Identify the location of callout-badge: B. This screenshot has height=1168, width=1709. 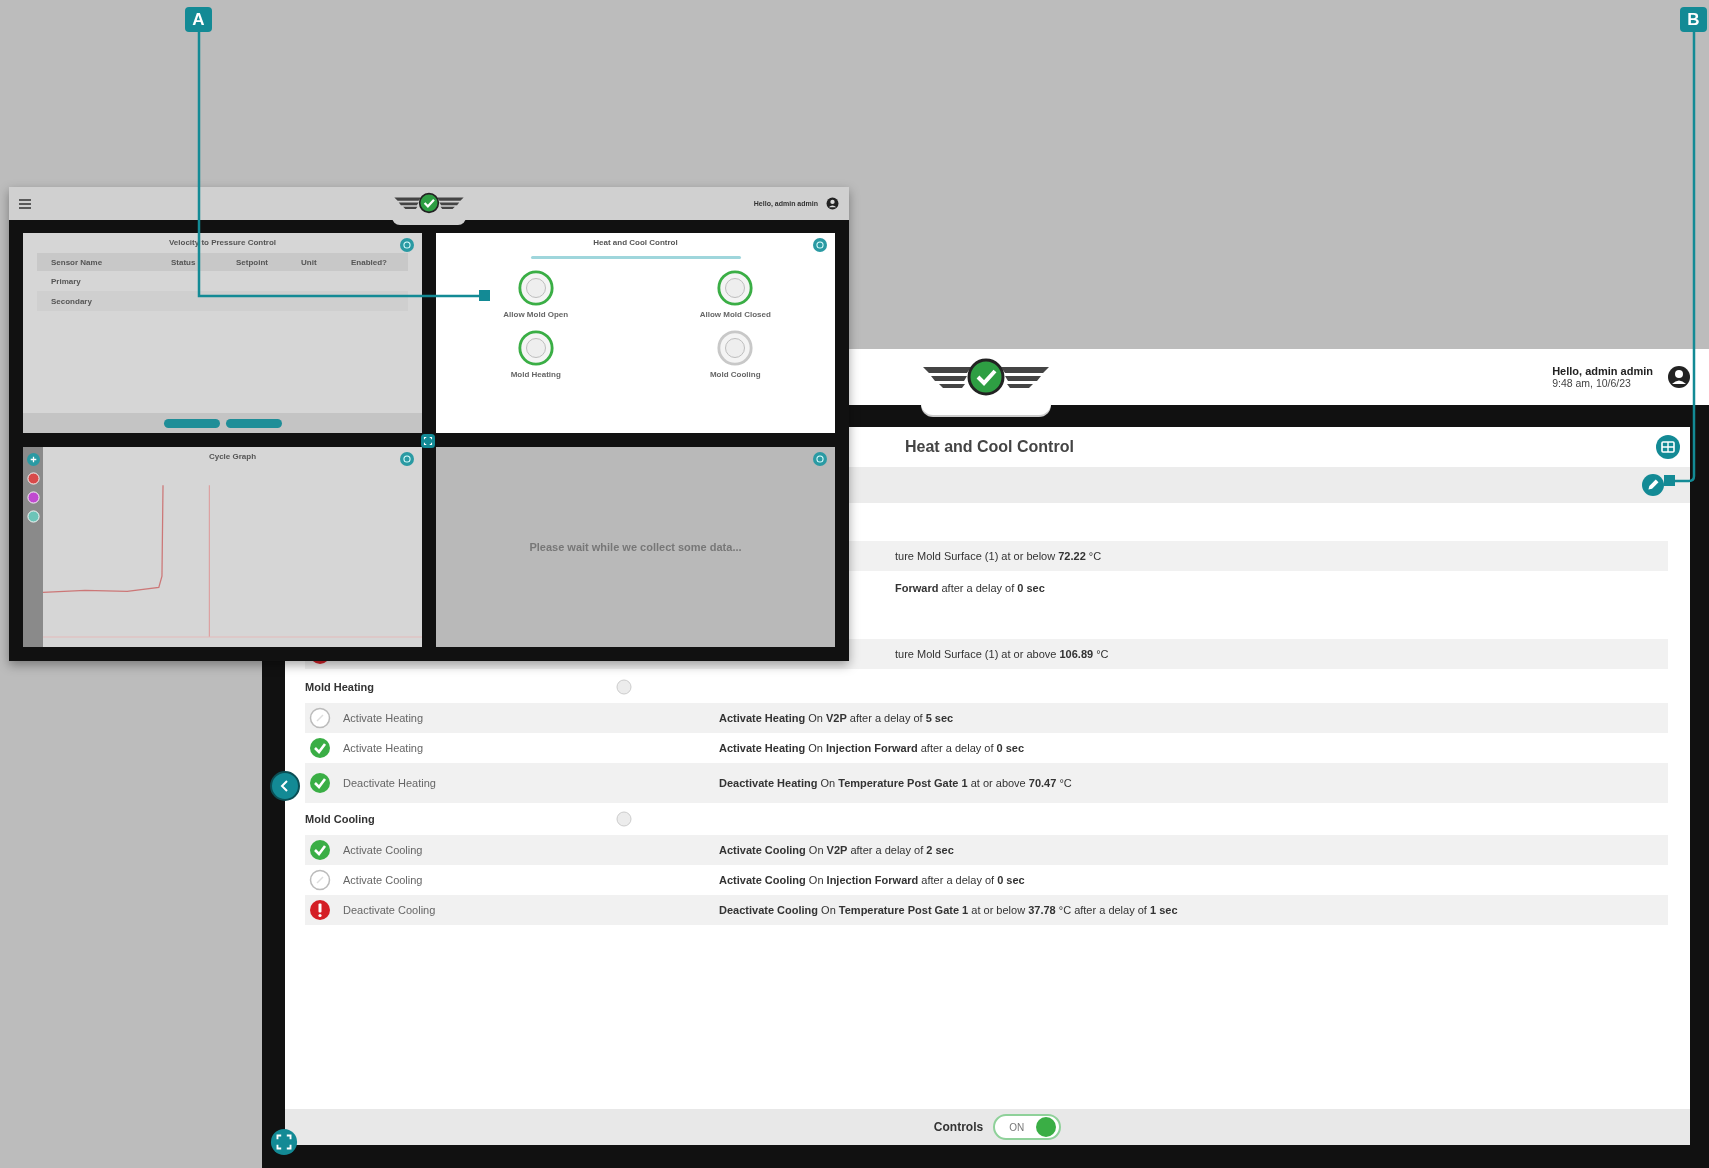
(1693, 19).